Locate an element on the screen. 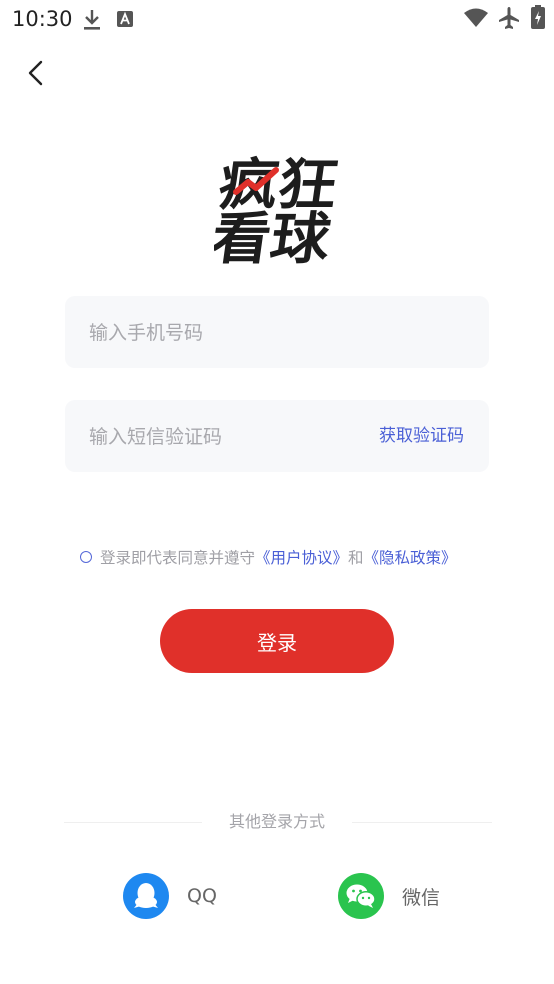 The image size is (554, 984). agreement-row: 登录即代表同意并遵守 《用户协议》 和 《隐私政策》 is located at coordinates (268, 557).